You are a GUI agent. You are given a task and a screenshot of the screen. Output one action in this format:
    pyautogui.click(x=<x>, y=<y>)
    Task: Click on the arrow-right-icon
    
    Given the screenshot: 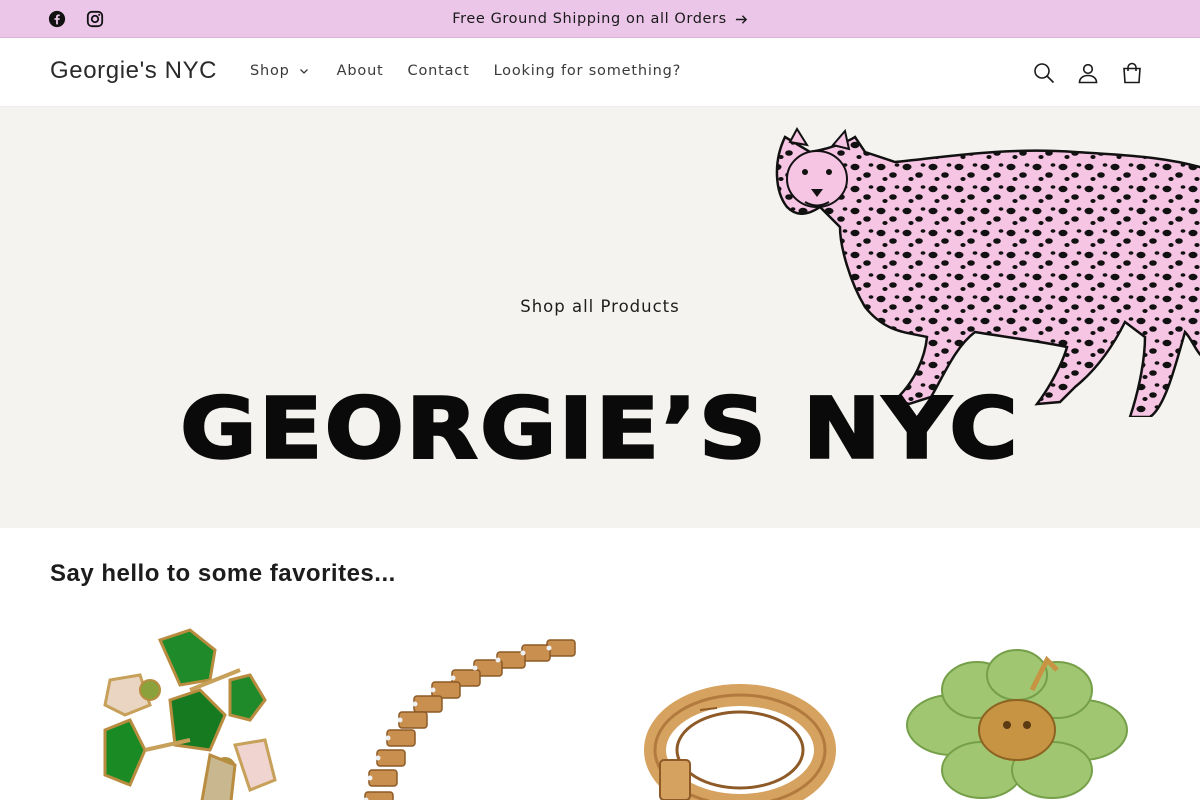 What is the action you would take?
    pyautogui.click(x=741, y=19)
    